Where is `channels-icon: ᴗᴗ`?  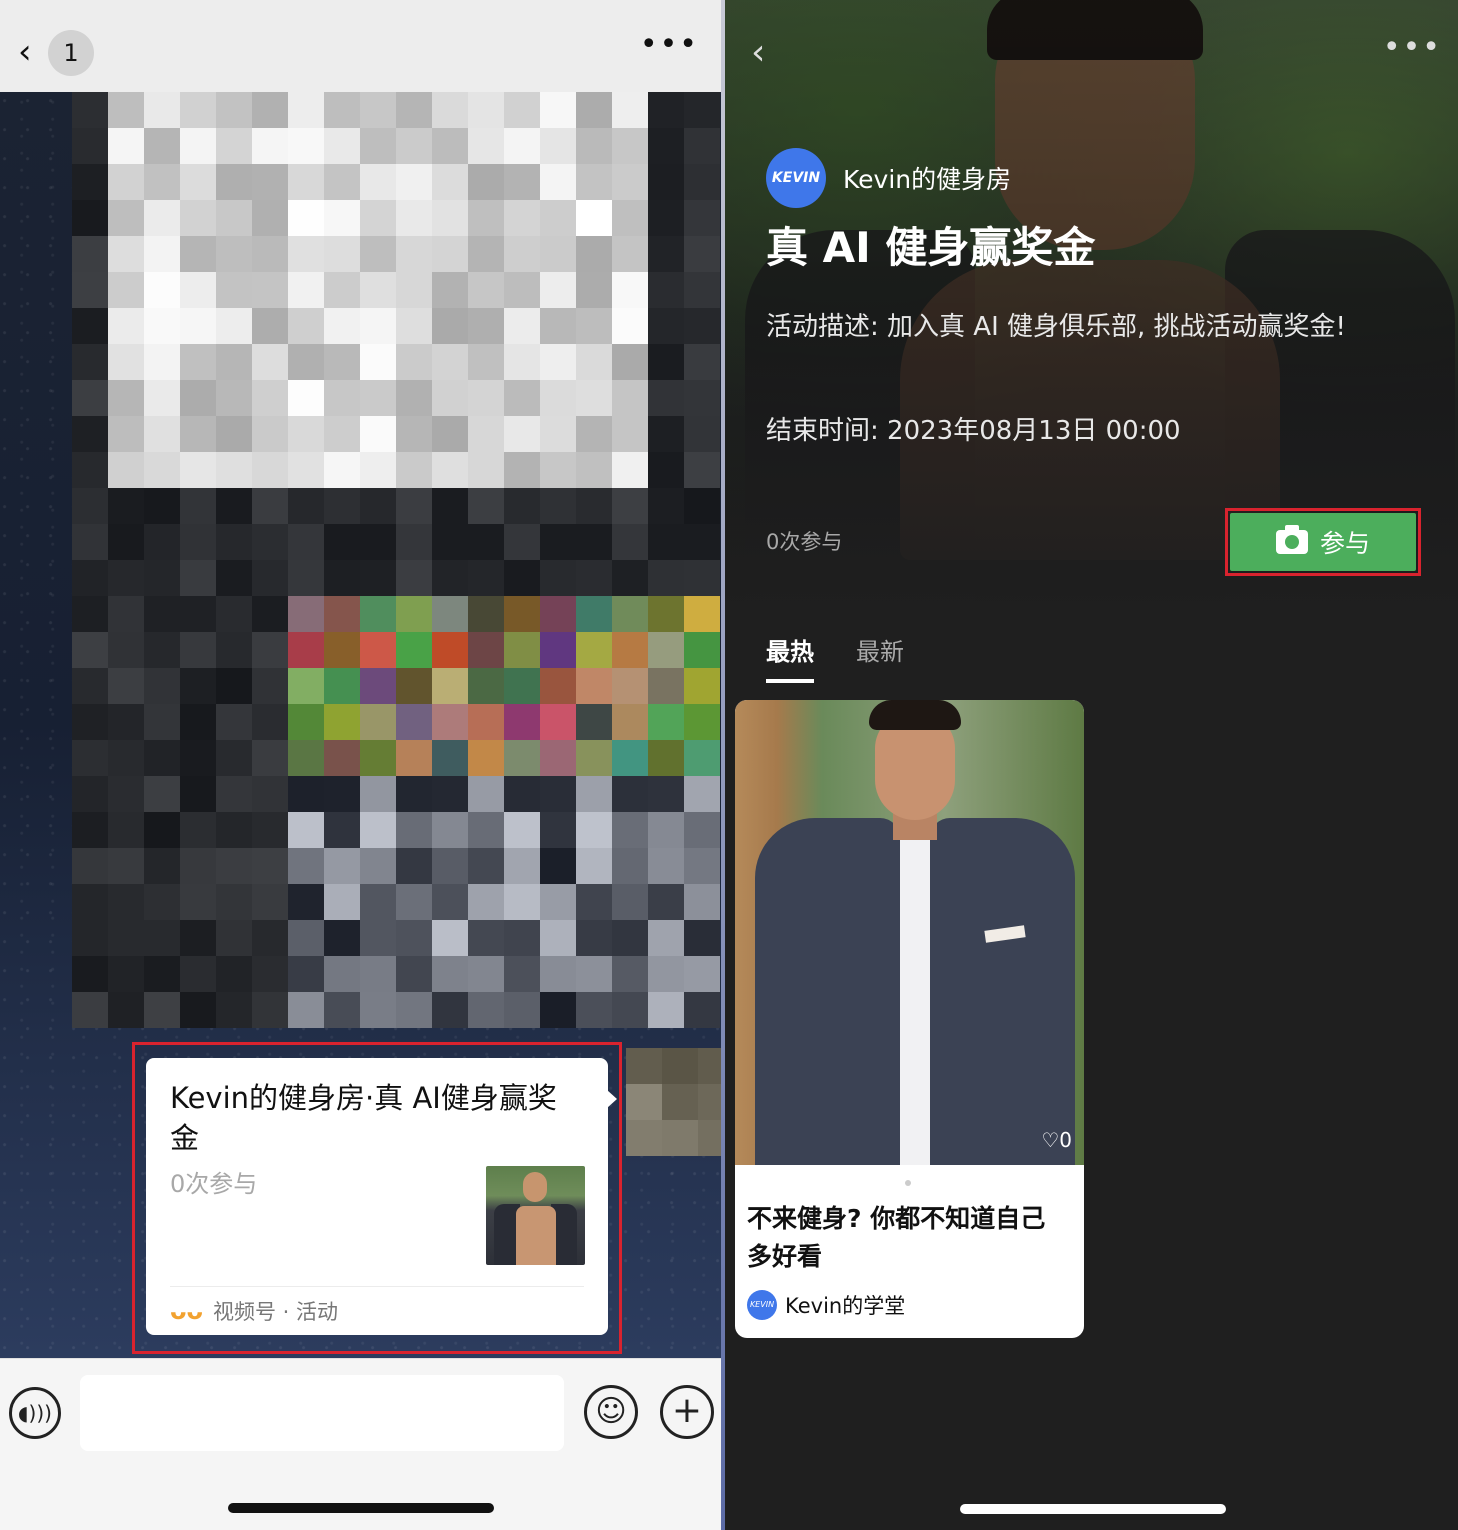 channels-icon: ᴗᴗ is located at coordinates (186, 1311).